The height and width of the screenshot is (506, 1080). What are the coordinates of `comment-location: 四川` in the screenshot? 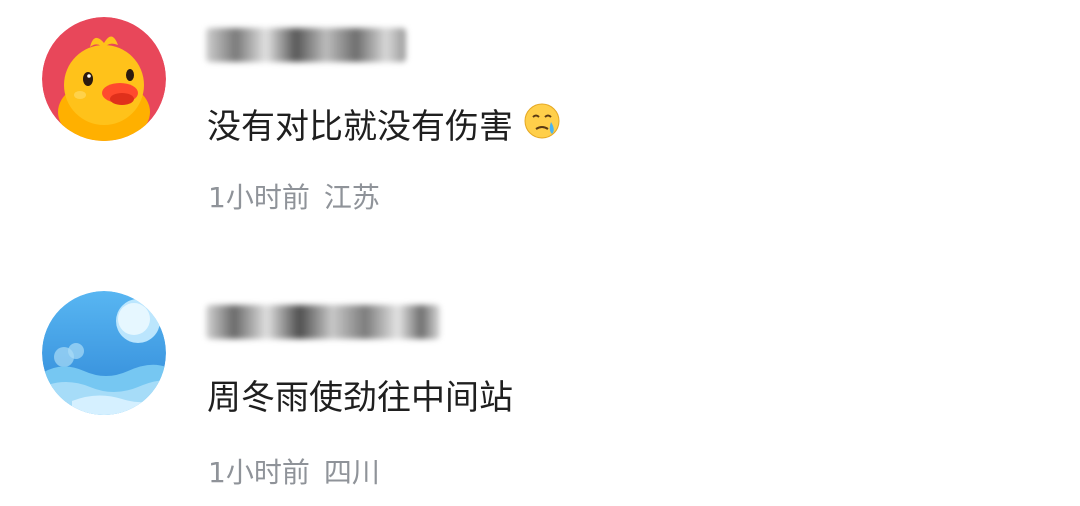 It's located at (351, 472).